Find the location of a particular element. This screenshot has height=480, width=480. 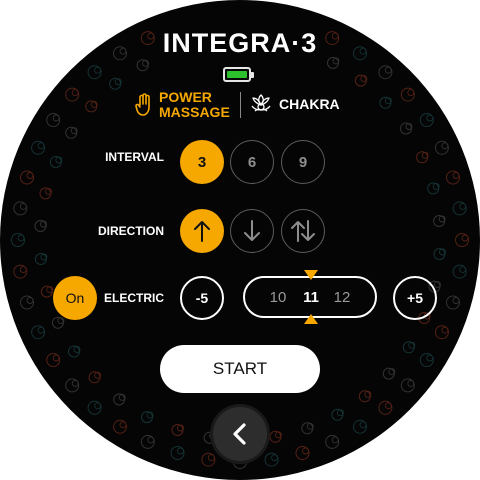

interval-option-6-label: 6 is located at coordinates (252, 162).